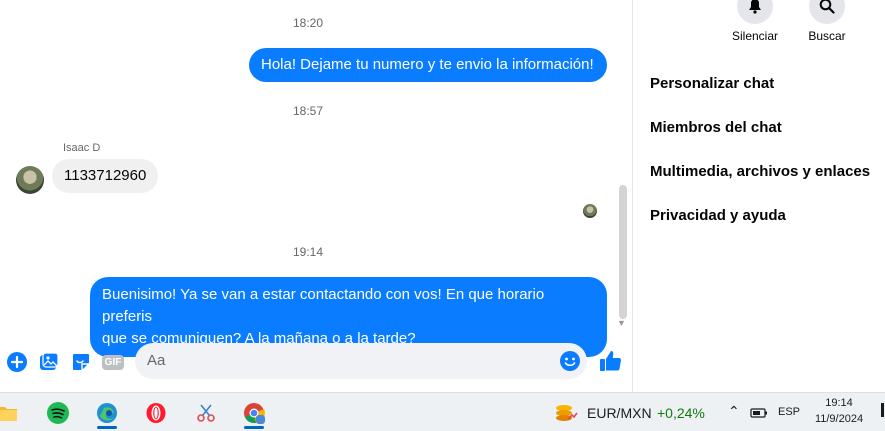 This screenshot has width=885, height=431. Describe the element at coordinates (610, 361) in the screenshot. I see `like-icon` at that location.